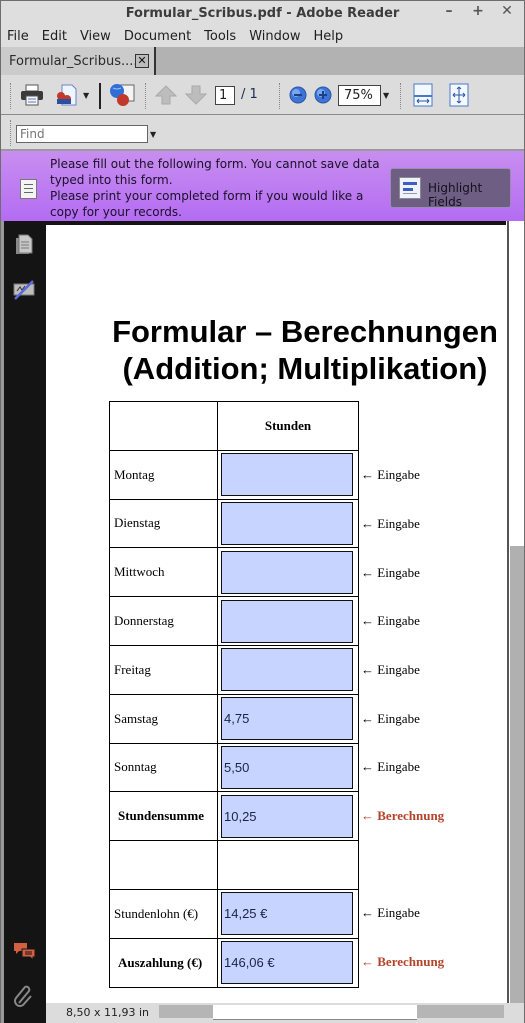 This screenshot has height=1023, width=525. What do you see at coordinates (287, 523) in the screenshot?
I see `dienstag-hours-field` at bounding box center [287, 523].